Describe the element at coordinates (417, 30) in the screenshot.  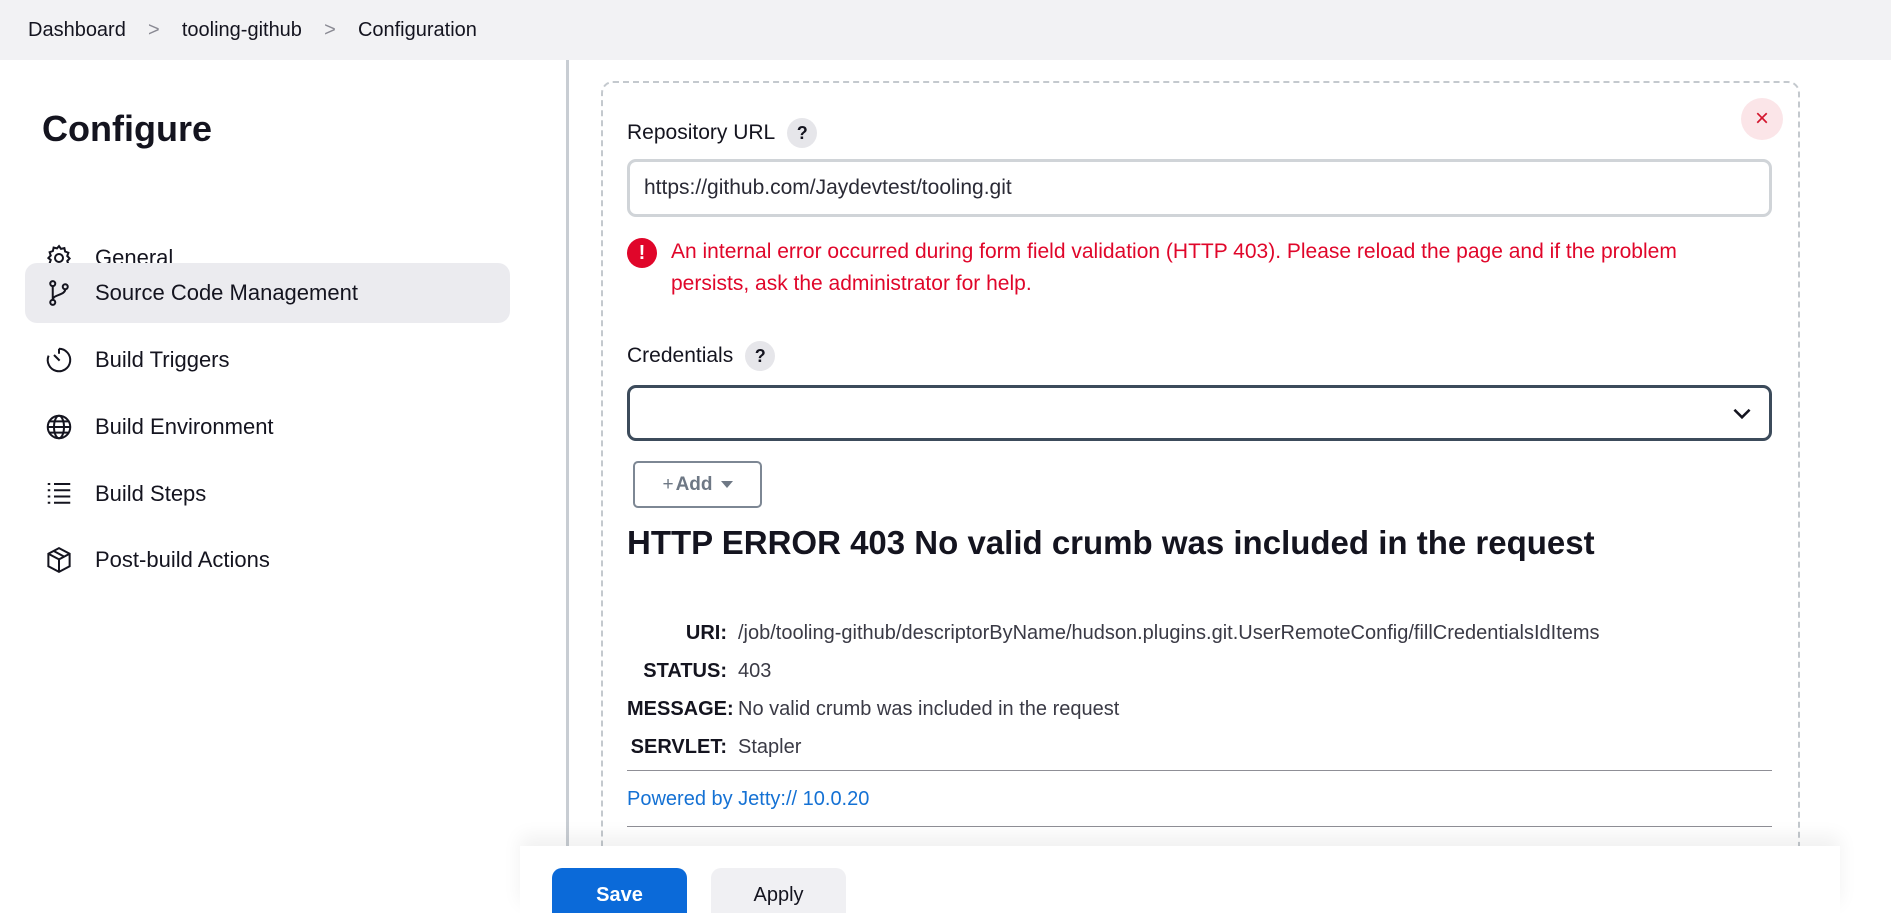
I see `breadcrumb-configuration: Configuration` at that location.